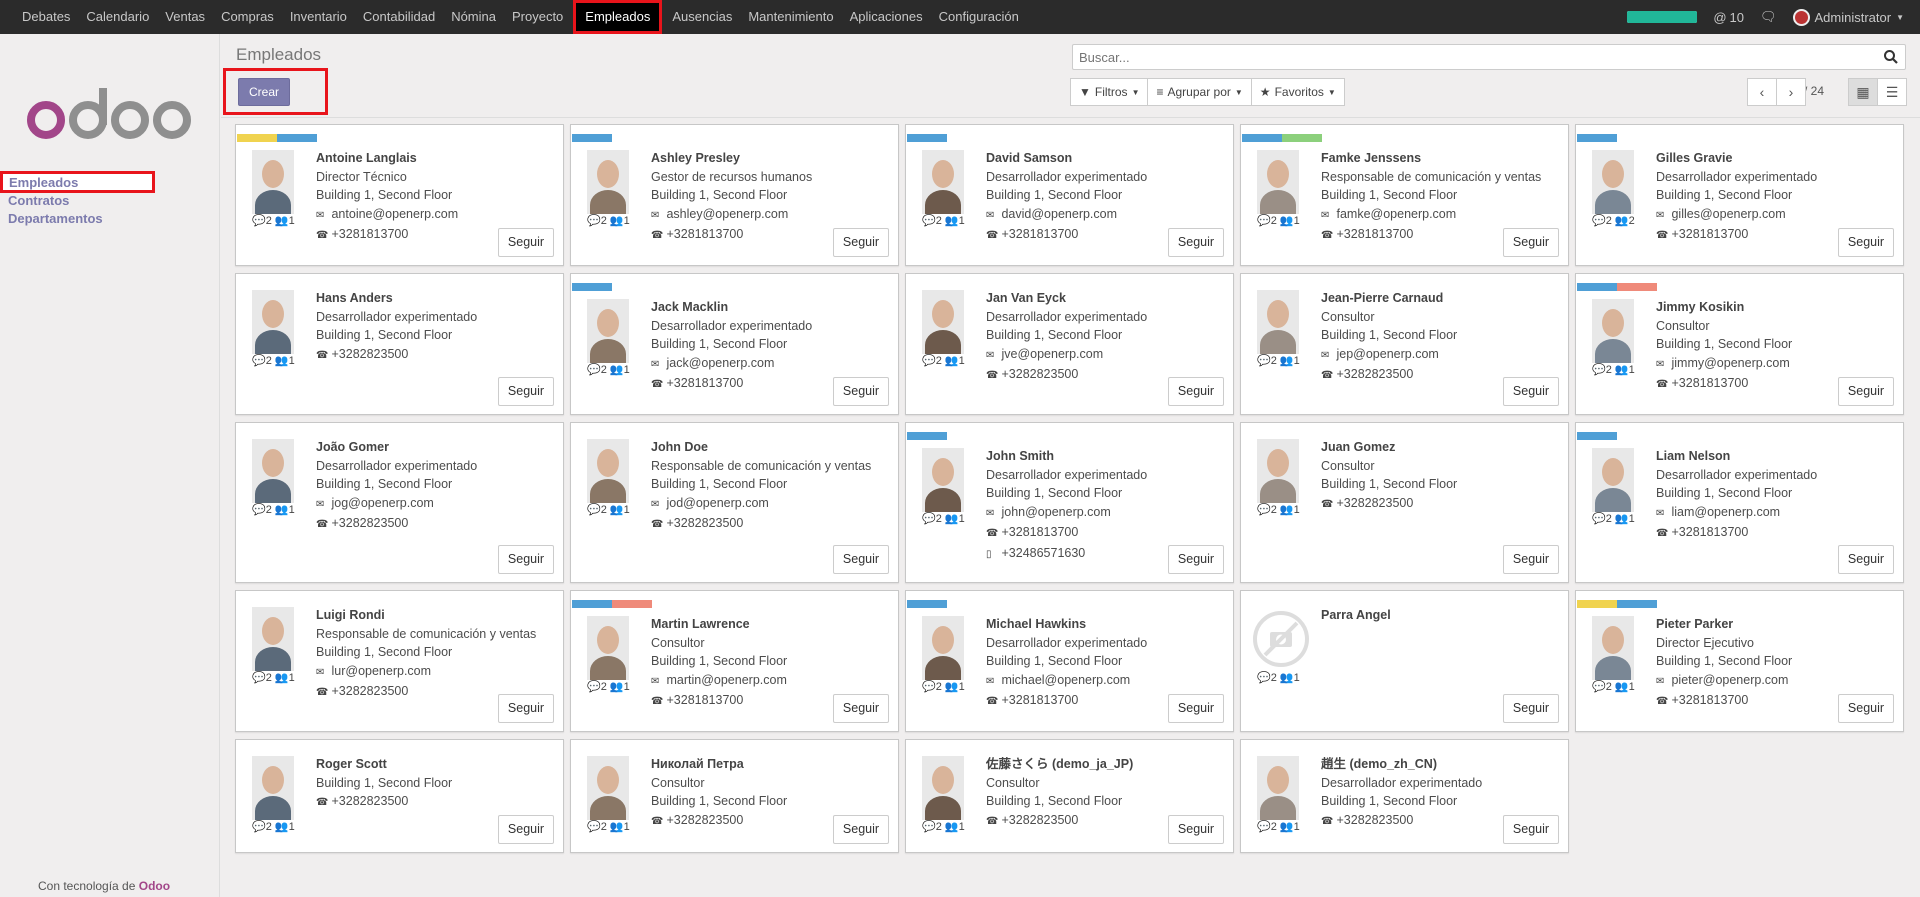 The image size is (1920, 897). What do you see at coordinates (1302, 138) in the screenshot?
I see `tag-green` at bounding box center [1302, 138].